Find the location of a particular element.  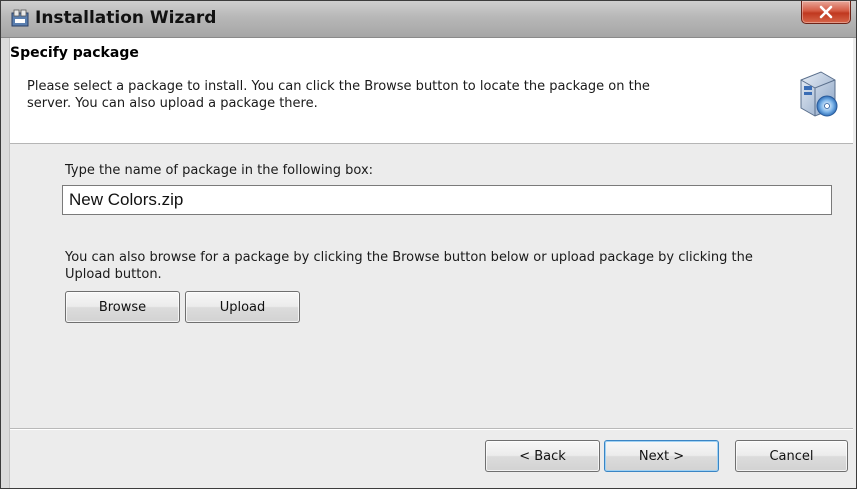

page-title: Specify package is located at coordinates (74, 53).